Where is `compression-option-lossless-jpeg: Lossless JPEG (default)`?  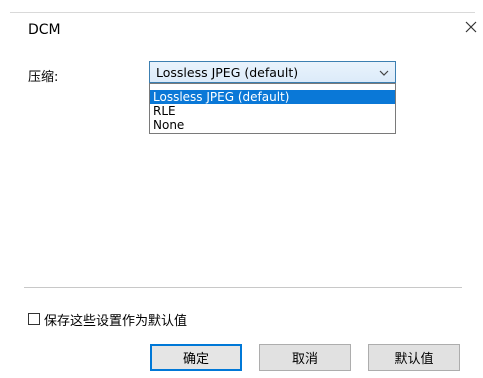 compression-option-lossless-jpeg: Lossless JPEG (default) is located at coordinates (272, 97).